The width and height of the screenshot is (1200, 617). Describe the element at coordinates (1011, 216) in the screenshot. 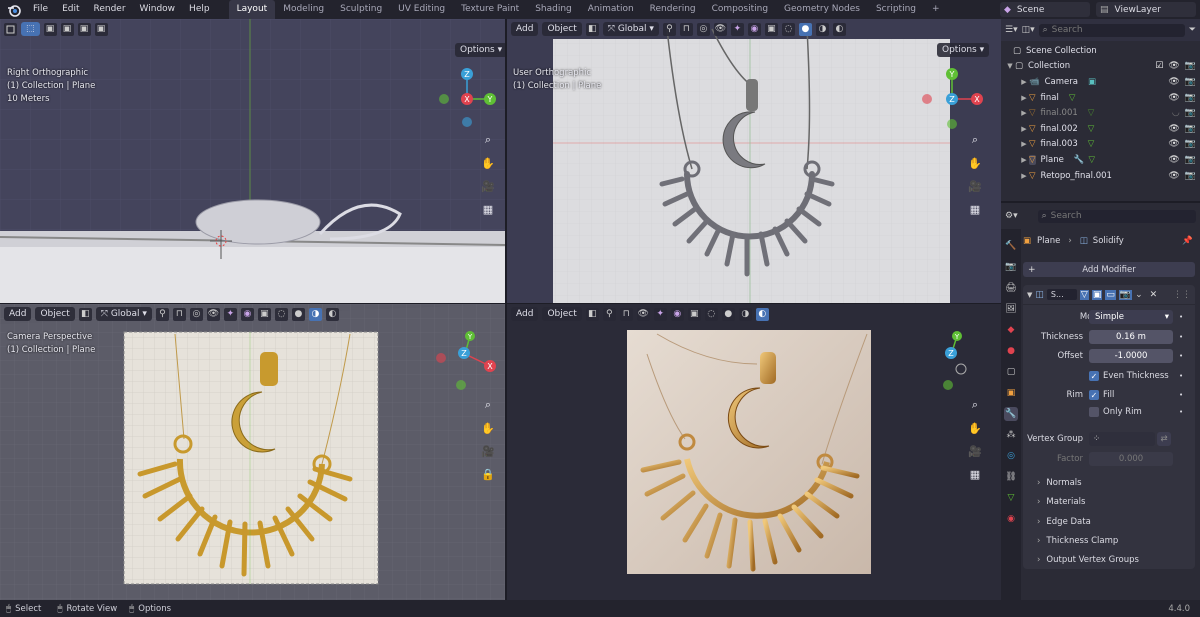

I see `properties-editor-icon: ⚙▾` at that location.